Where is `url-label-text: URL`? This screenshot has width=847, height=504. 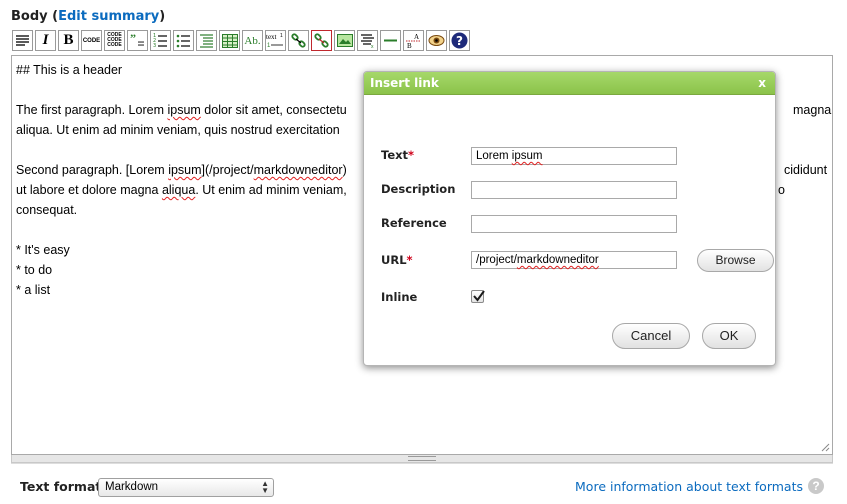
url-label-text: URL is located at coordinates (394, 260).